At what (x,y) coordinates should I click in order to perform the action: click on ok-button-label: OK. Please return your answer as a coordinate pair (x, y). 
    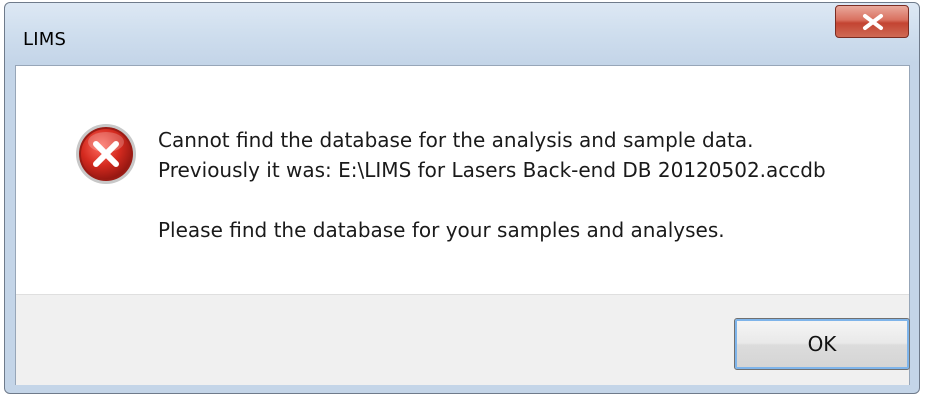
    Looking at the image, I should click on (822, 344).